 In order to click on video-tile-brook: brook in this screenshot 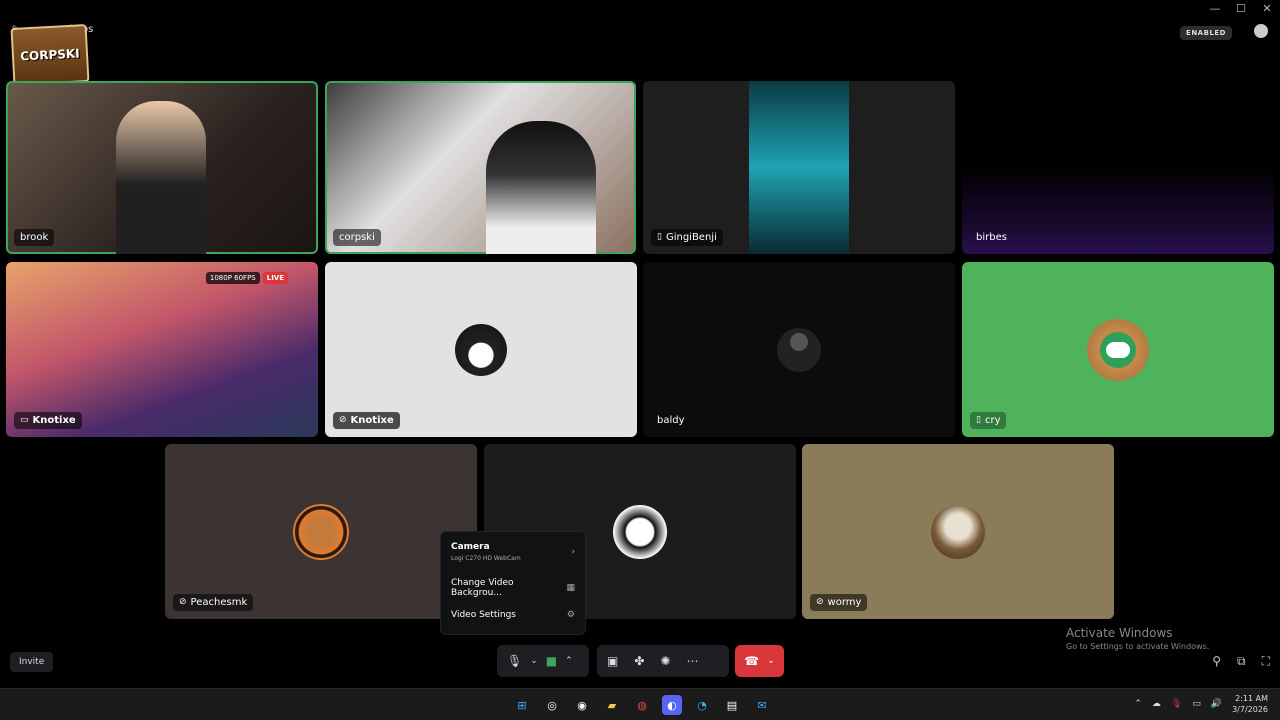, I will do `click(162, 167)`.